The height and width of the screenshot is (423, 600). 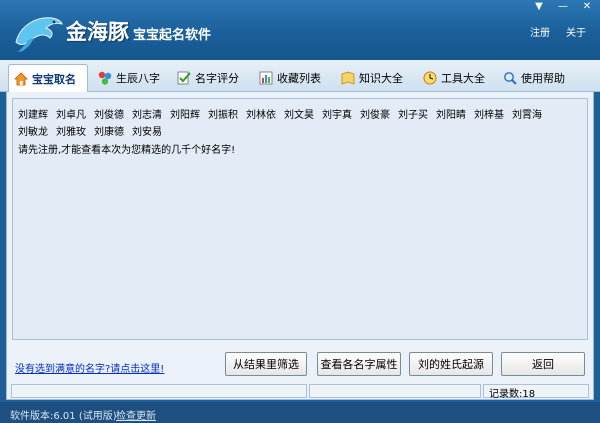 I want to click on tab-label: 名字评分, so click(x=217, y=78).